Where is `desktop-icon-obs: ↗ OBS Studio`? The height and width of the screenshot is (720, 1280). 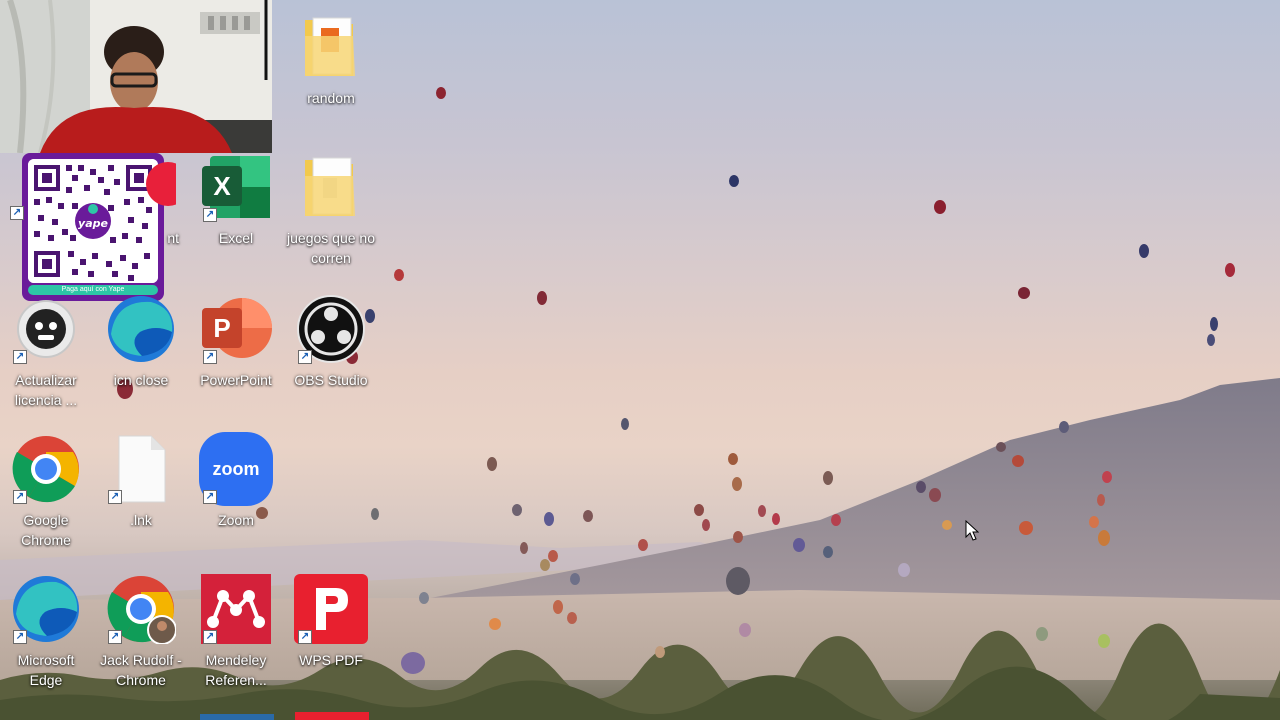 desktop-icon-obs: ↗ OBS Studio is located at coordinates (331, 341).